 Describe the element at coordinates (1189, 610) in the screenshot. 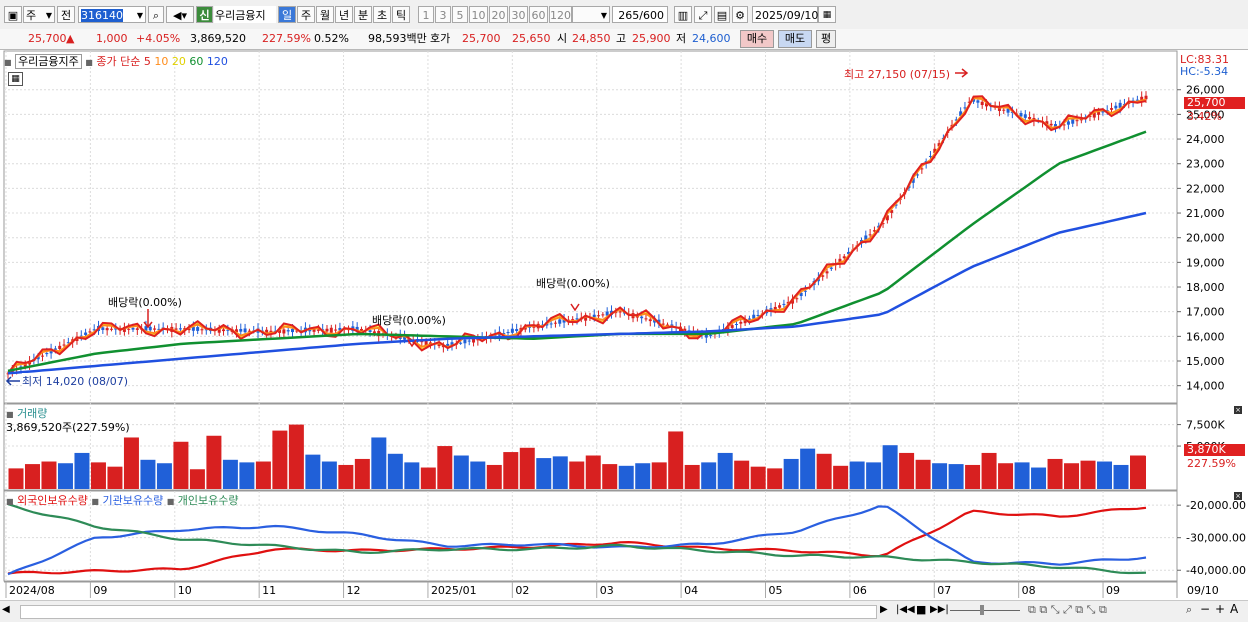

I see `search-icon: ⌕` at that location.